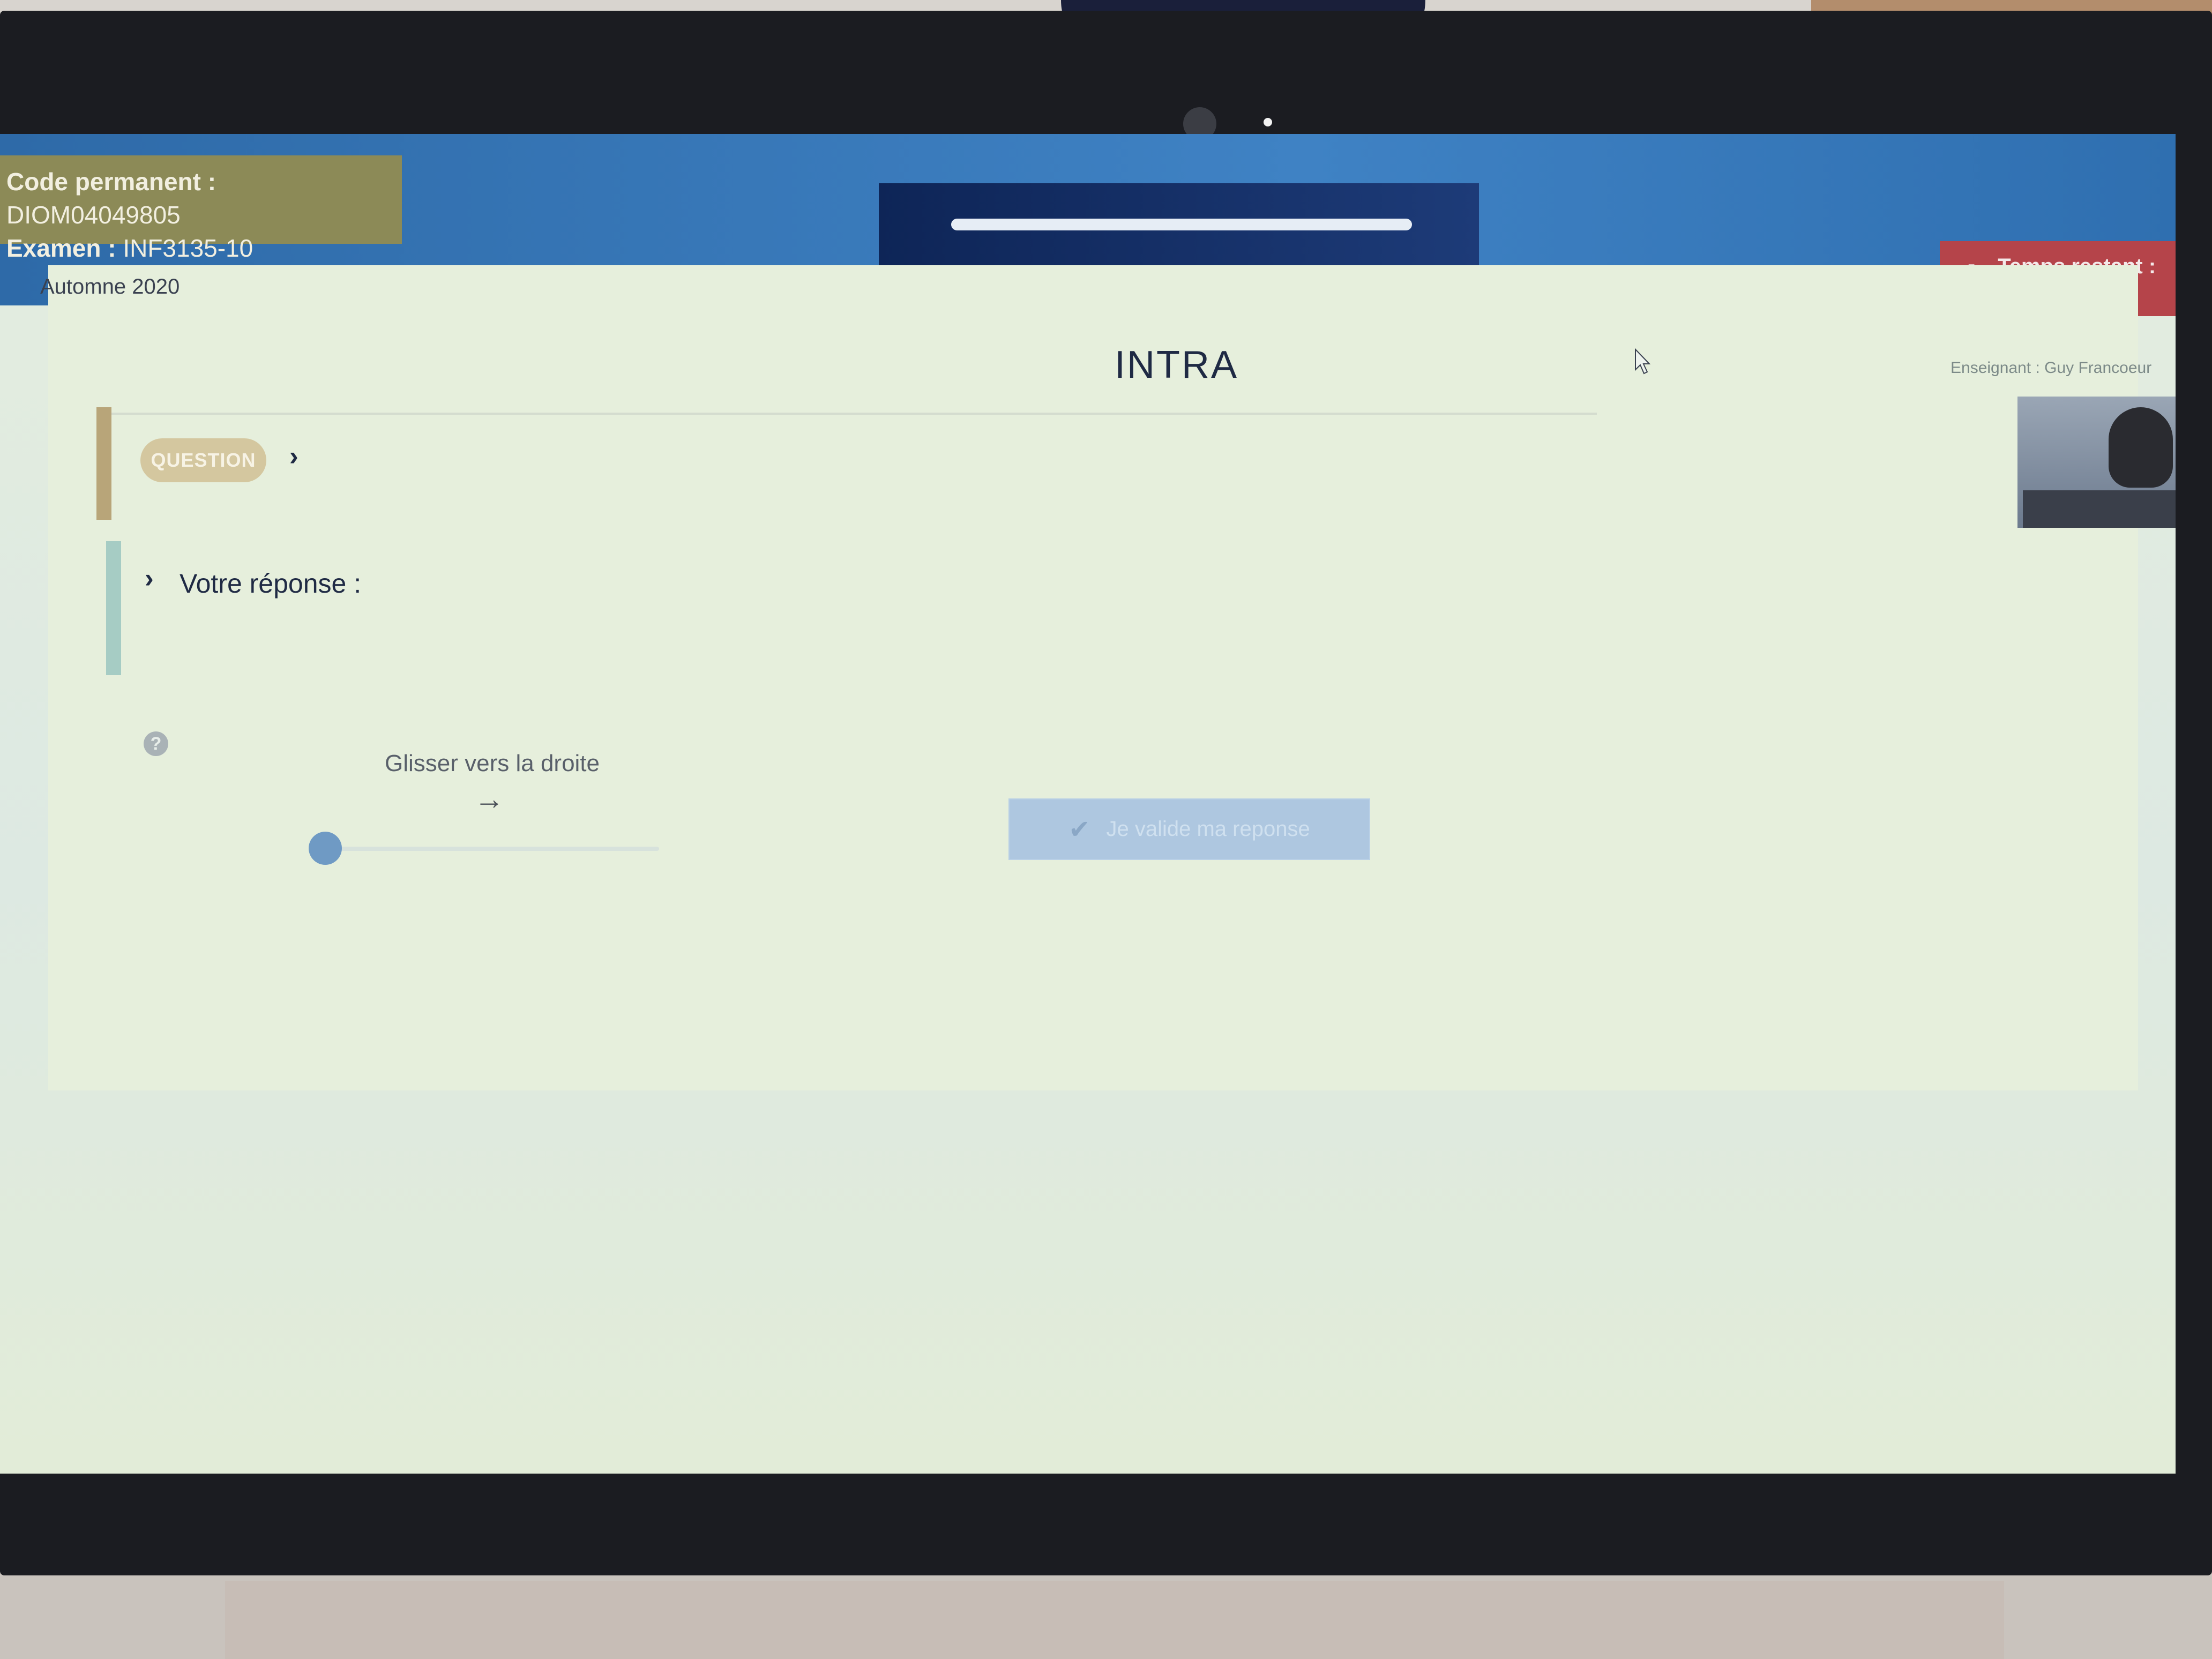  What do you see at coordinates (270, 583) in the screenshot?
I see `response-label: Votre réponse :` at bounding box center [270, 583].